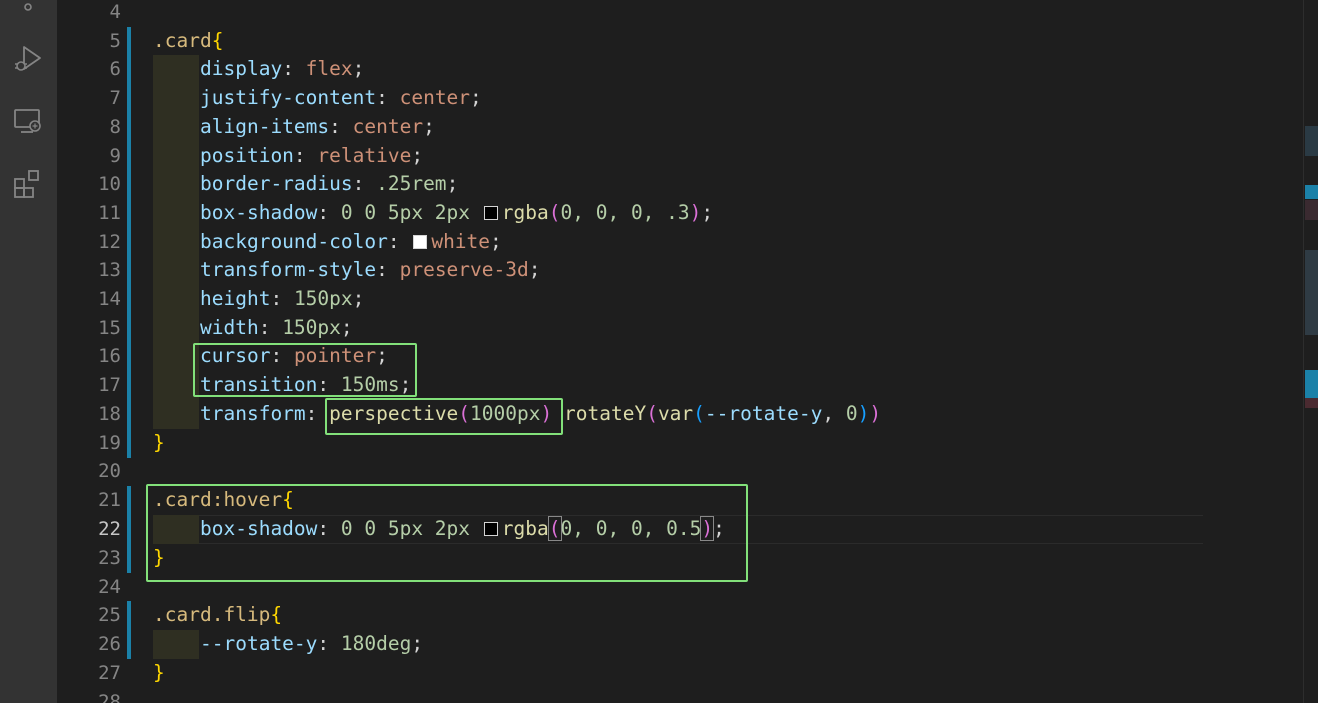 Image resolution: width=1318 pixels, height=703 pixels. What do you see at coordinates (109, 673) in the screenshot?
I see `line-number: 27` at bounding box center [109, 673].